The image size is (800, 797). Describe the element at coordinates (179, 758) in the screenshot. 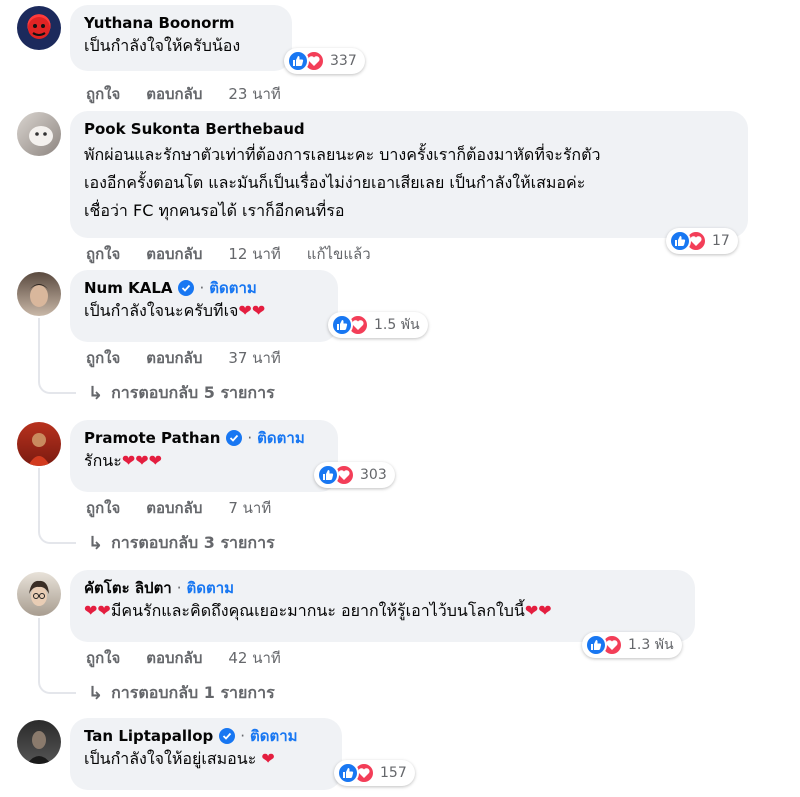

I see `comment-text: เป็นกำลังใจให้อยู่เสมอนะ ❤` at that location.